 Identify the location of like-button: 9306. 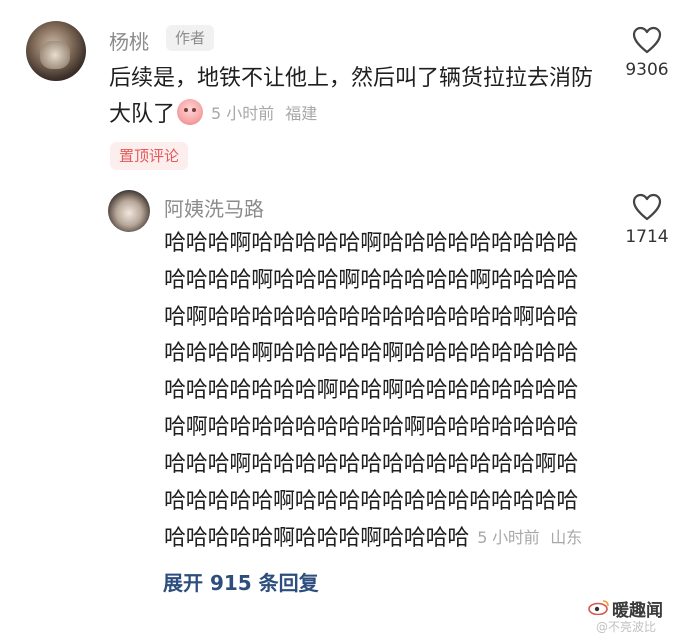
(647, 53).